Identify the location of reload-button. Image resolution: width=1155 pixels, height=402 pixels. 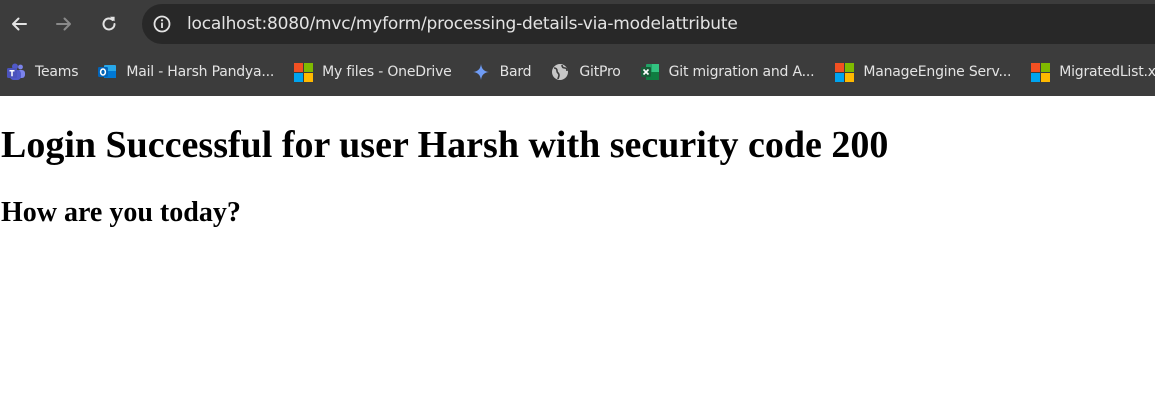
(109, 24).